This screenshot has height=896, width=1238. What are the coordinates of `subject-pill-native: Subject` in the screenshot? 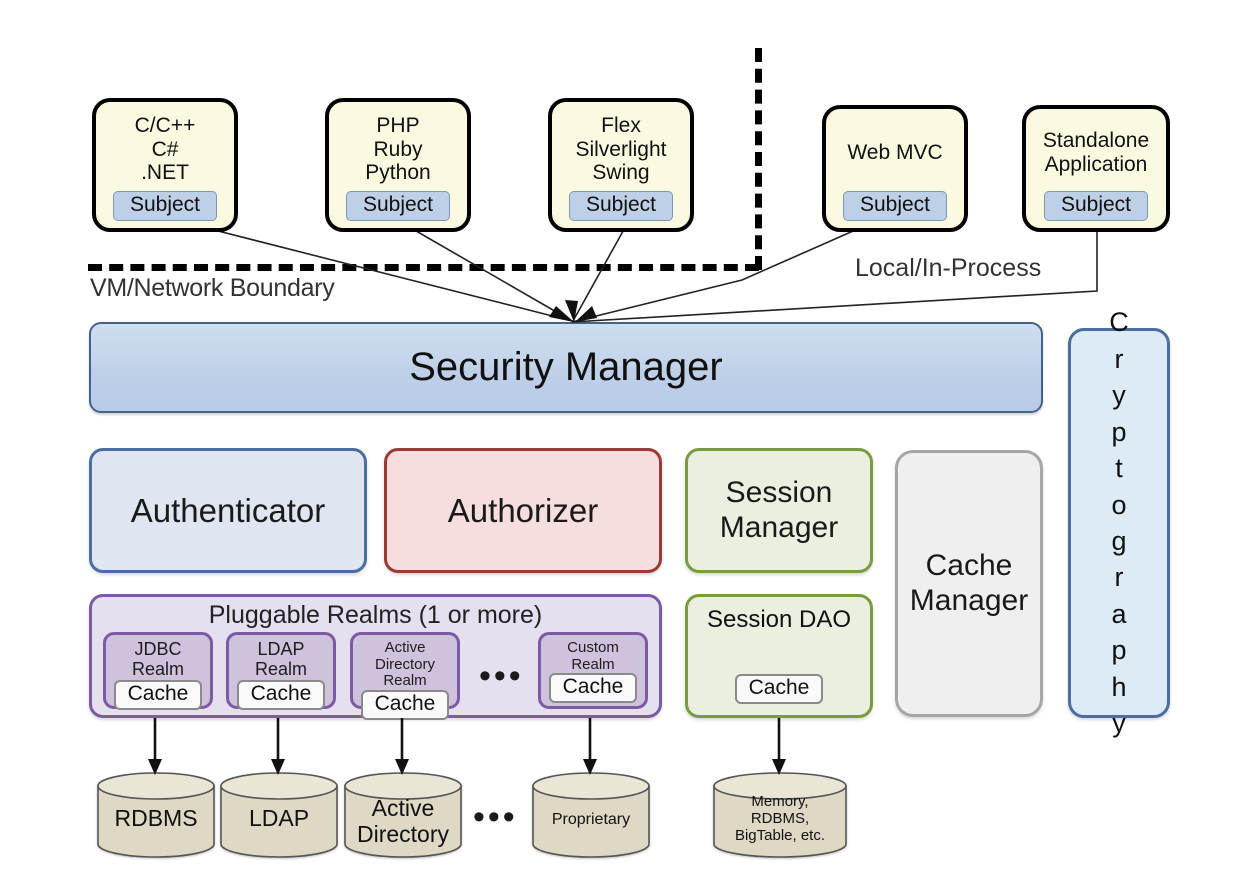 It's located at (165, 206).